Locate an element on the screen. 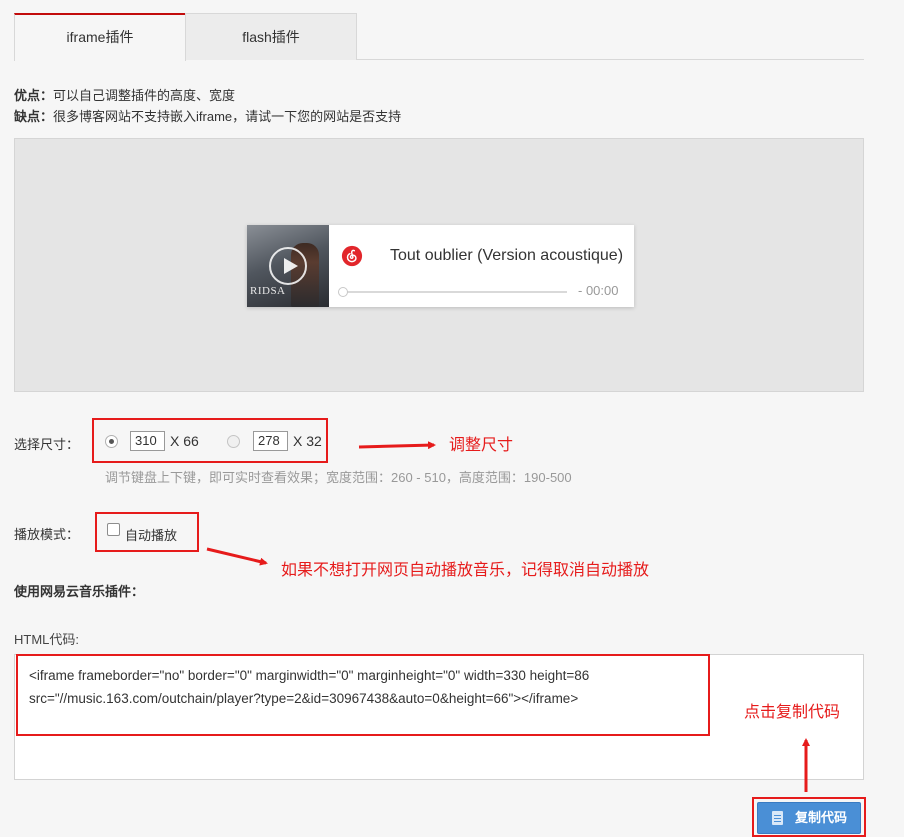 Image resolution: width=904 pixels, height=837 pixels. tab-iframe-plugin: iframe插件 is located at coordinates (100, 37).